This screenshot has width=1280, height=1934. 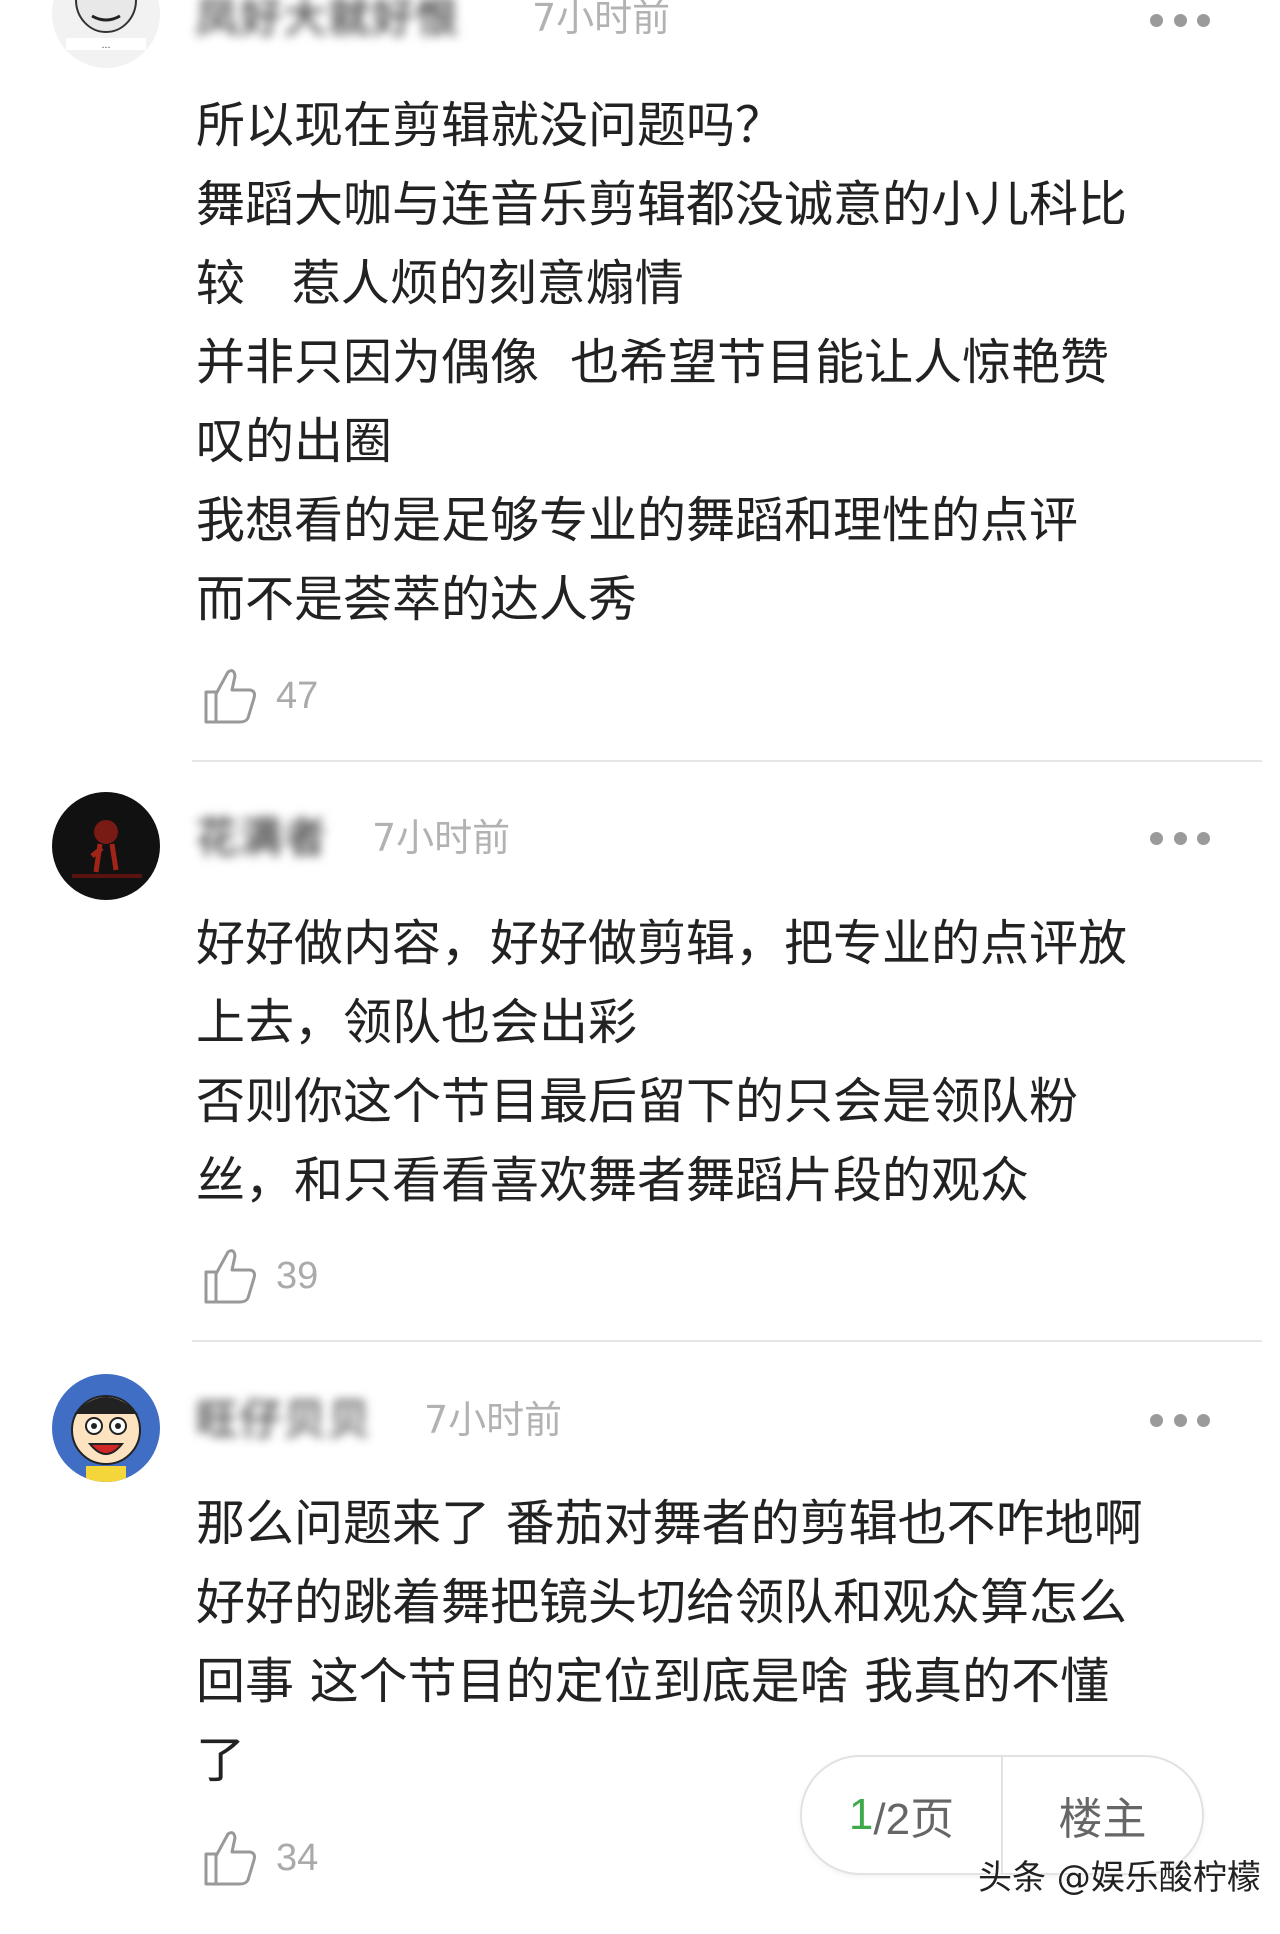 What do you see at coordinates (328, 23) in the screenshot?
I see `username: 凤好大就好恨` at bounding box center [328, 23].